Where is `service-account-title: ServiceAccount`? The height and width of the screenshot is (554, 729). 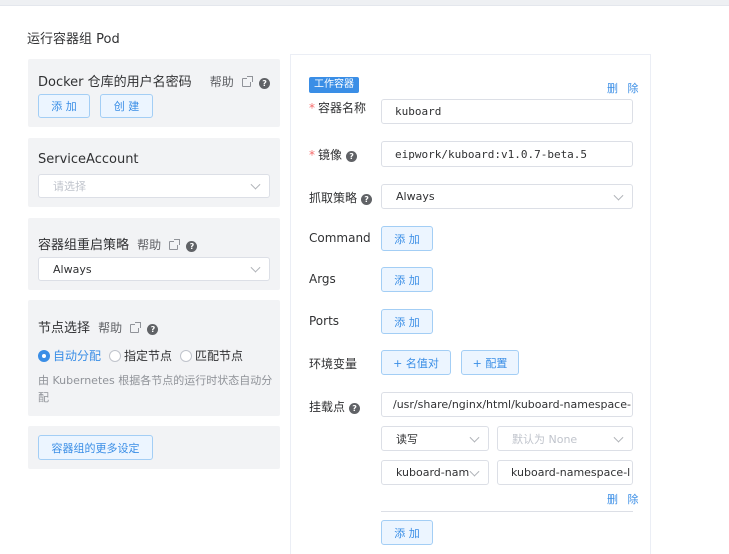 service-account-title: ServiceAccount is located at coordinates (88, 159).